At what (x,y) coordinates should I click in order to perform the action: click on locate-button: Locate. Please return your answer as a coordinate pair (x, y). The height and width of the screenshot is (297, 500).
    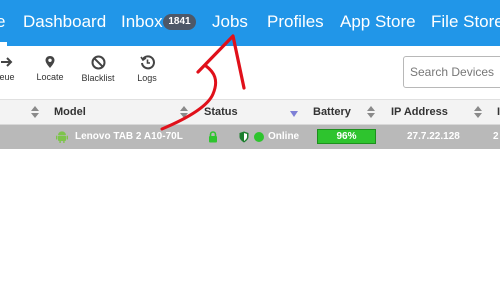
    Looking at the image, I should click on (50, 68).